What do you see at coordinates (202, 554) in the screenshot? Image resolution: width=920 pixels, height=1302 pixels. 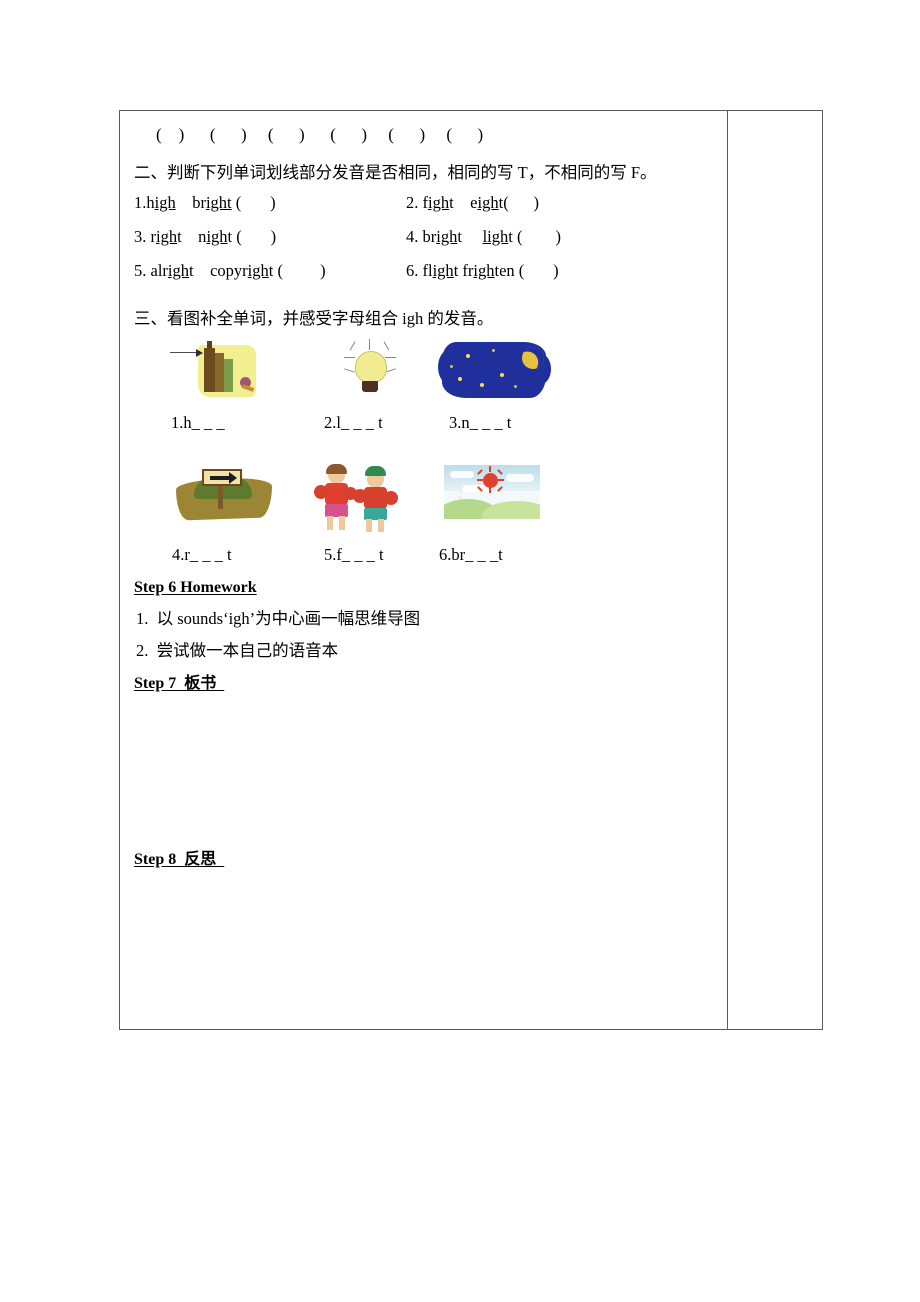 I see `picture-label-4: 4.r_ _ _ t` at bounding box center [202, 554].